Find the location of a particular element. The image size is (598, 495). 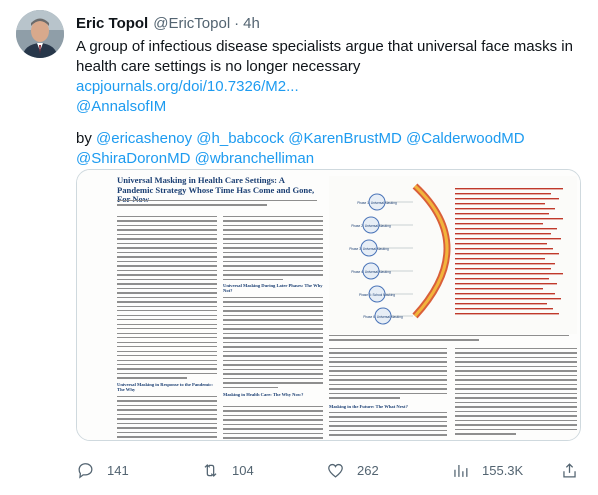

tweet-header: Eric Topol @EricTopol · 4h is located at coordinates (168, 23).